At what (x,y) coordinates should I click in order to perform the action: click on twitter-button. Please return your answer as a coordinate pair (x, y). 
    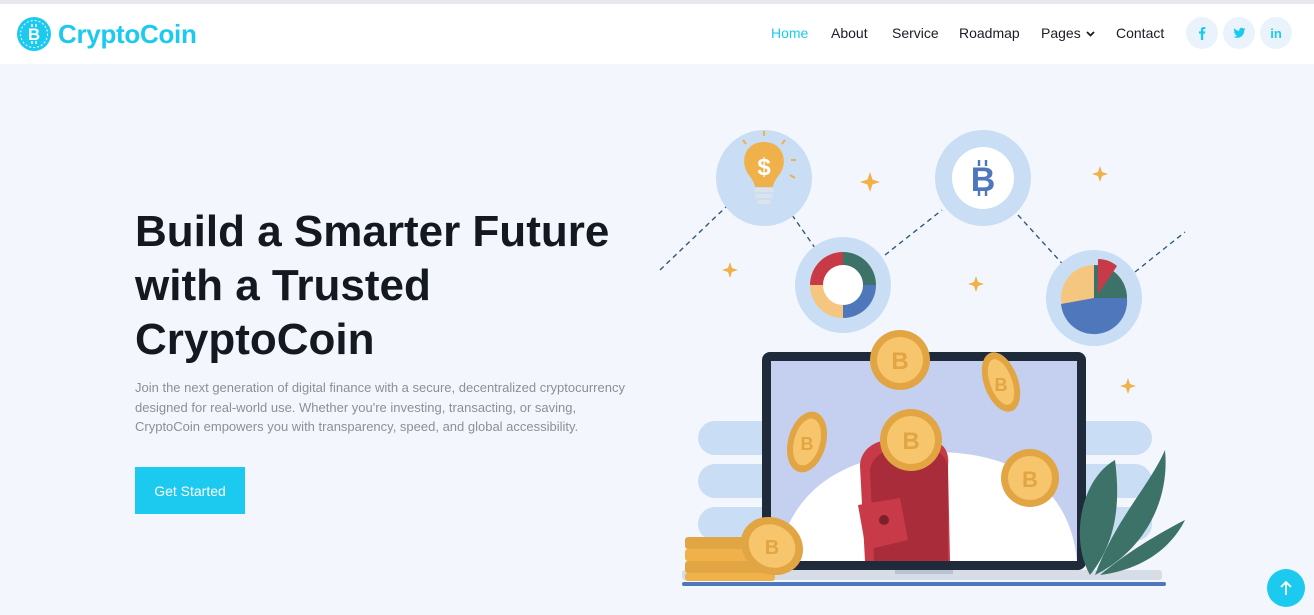
    Looking at the image, I should click on (1239, 33).